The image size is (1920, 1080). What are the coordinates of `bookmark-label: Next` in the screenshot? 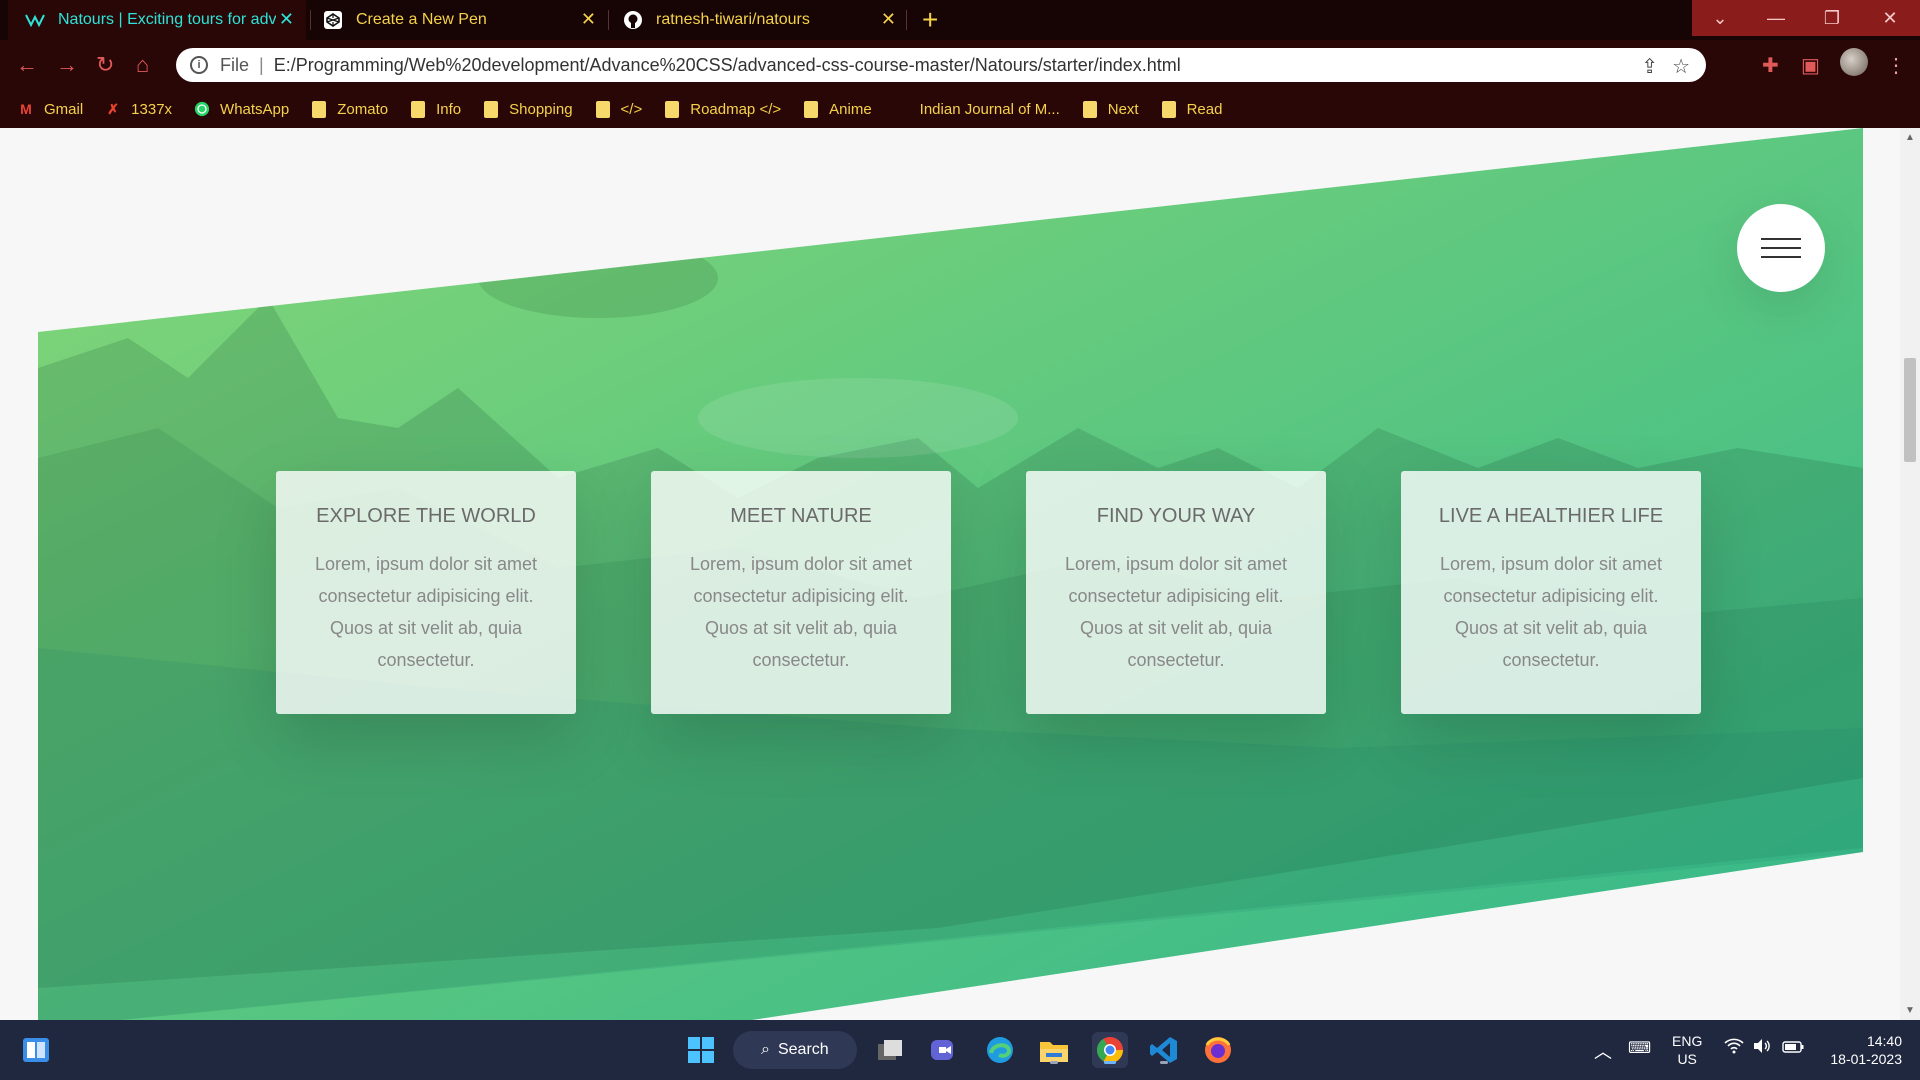 It's located at (1123, 109).